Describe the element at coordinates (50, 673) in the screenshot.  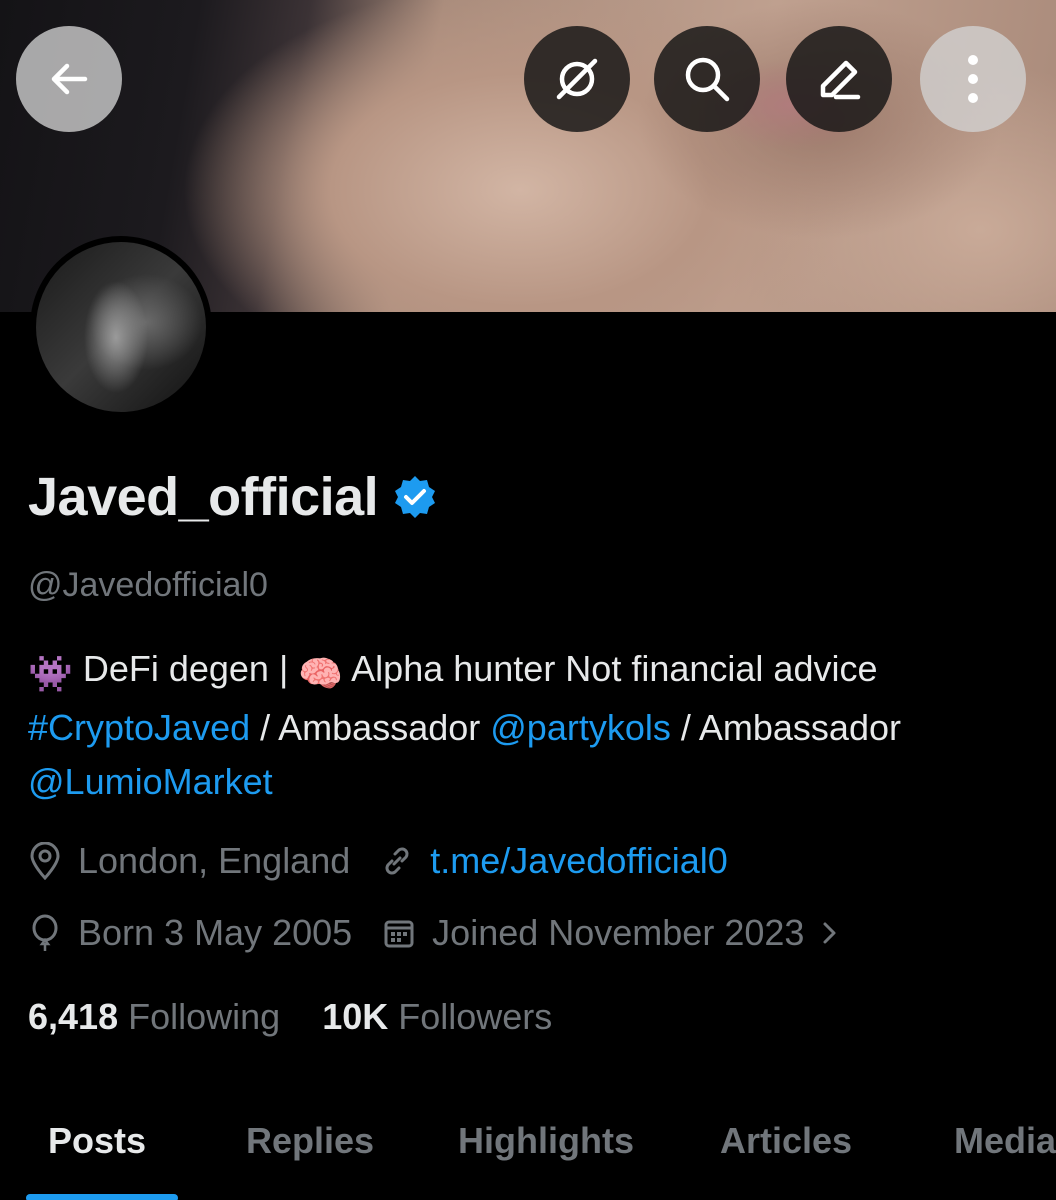
I see `alien-monster-emoji: 👾` at that location.